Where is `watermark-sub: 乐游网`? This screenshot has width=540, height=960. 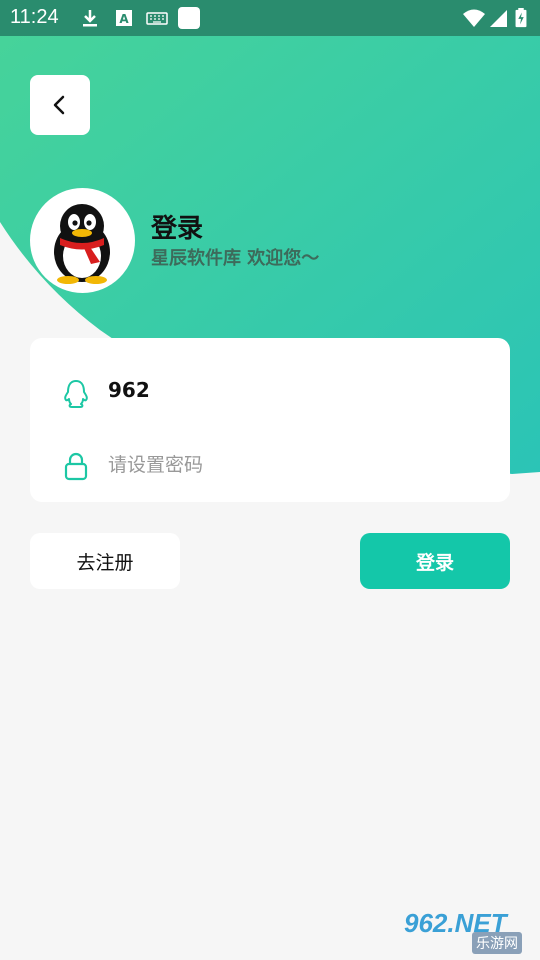 watermark-sub: 乐游网 is located at coordinates (497, 943).